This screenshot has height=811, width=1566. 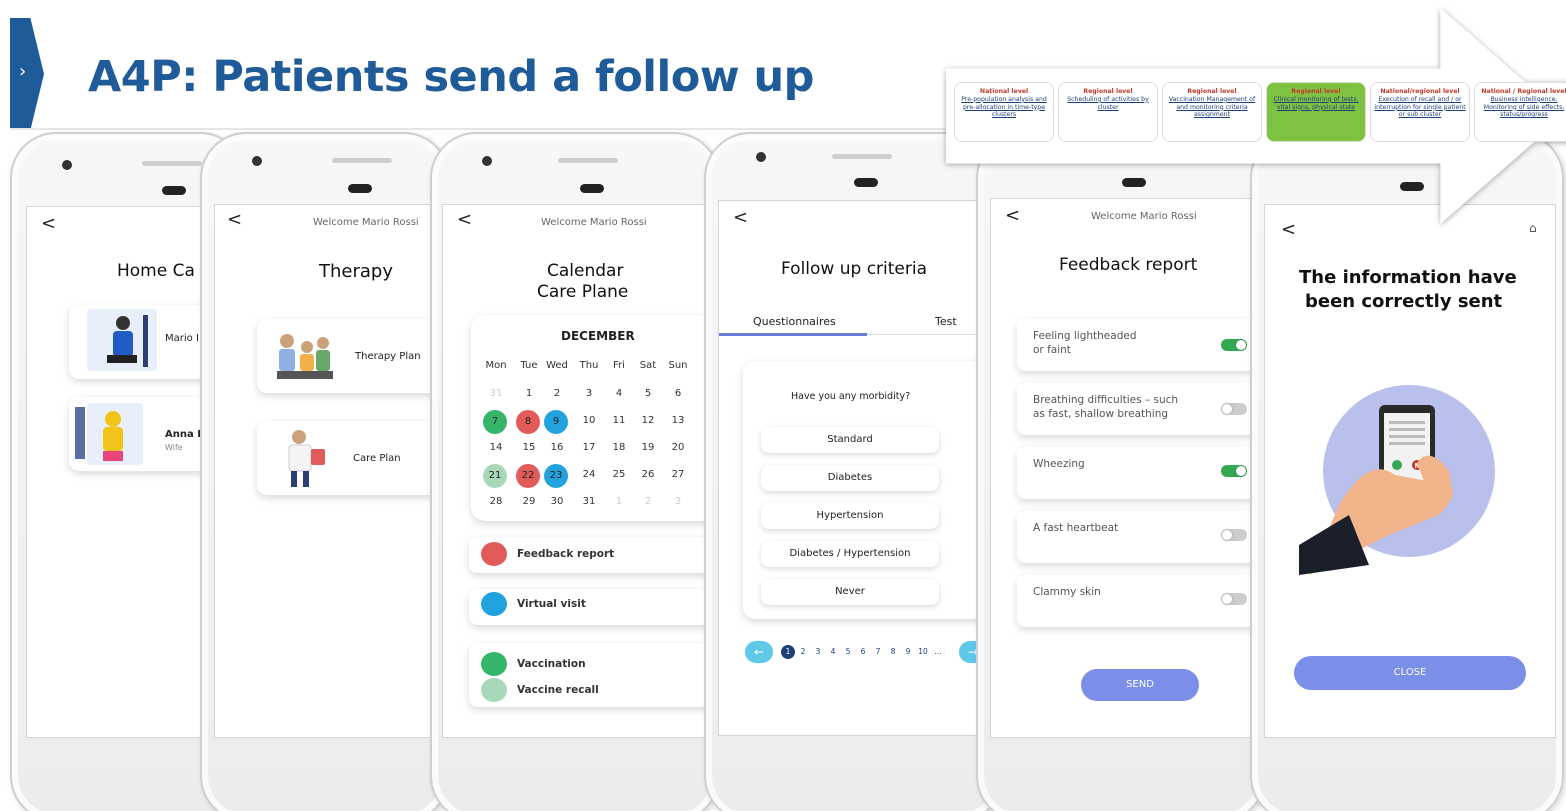 I want to click on calendar-day: 23, so click(x=556, y=476).